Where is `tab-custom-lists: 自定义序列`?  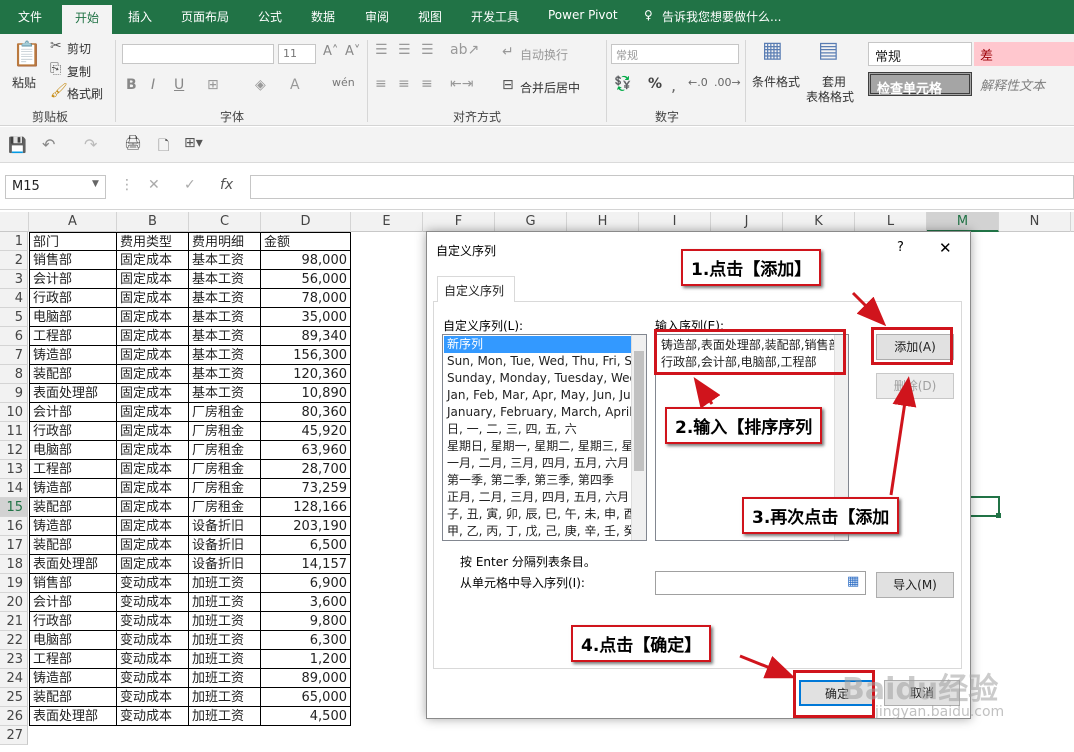 tab-custom-lists: 自定义序列 is located at coordinates (476, 289).